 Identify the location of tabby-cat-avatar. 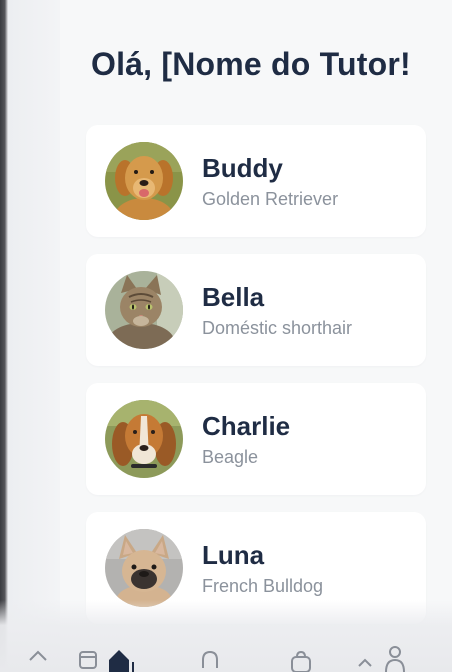
(144, 310).